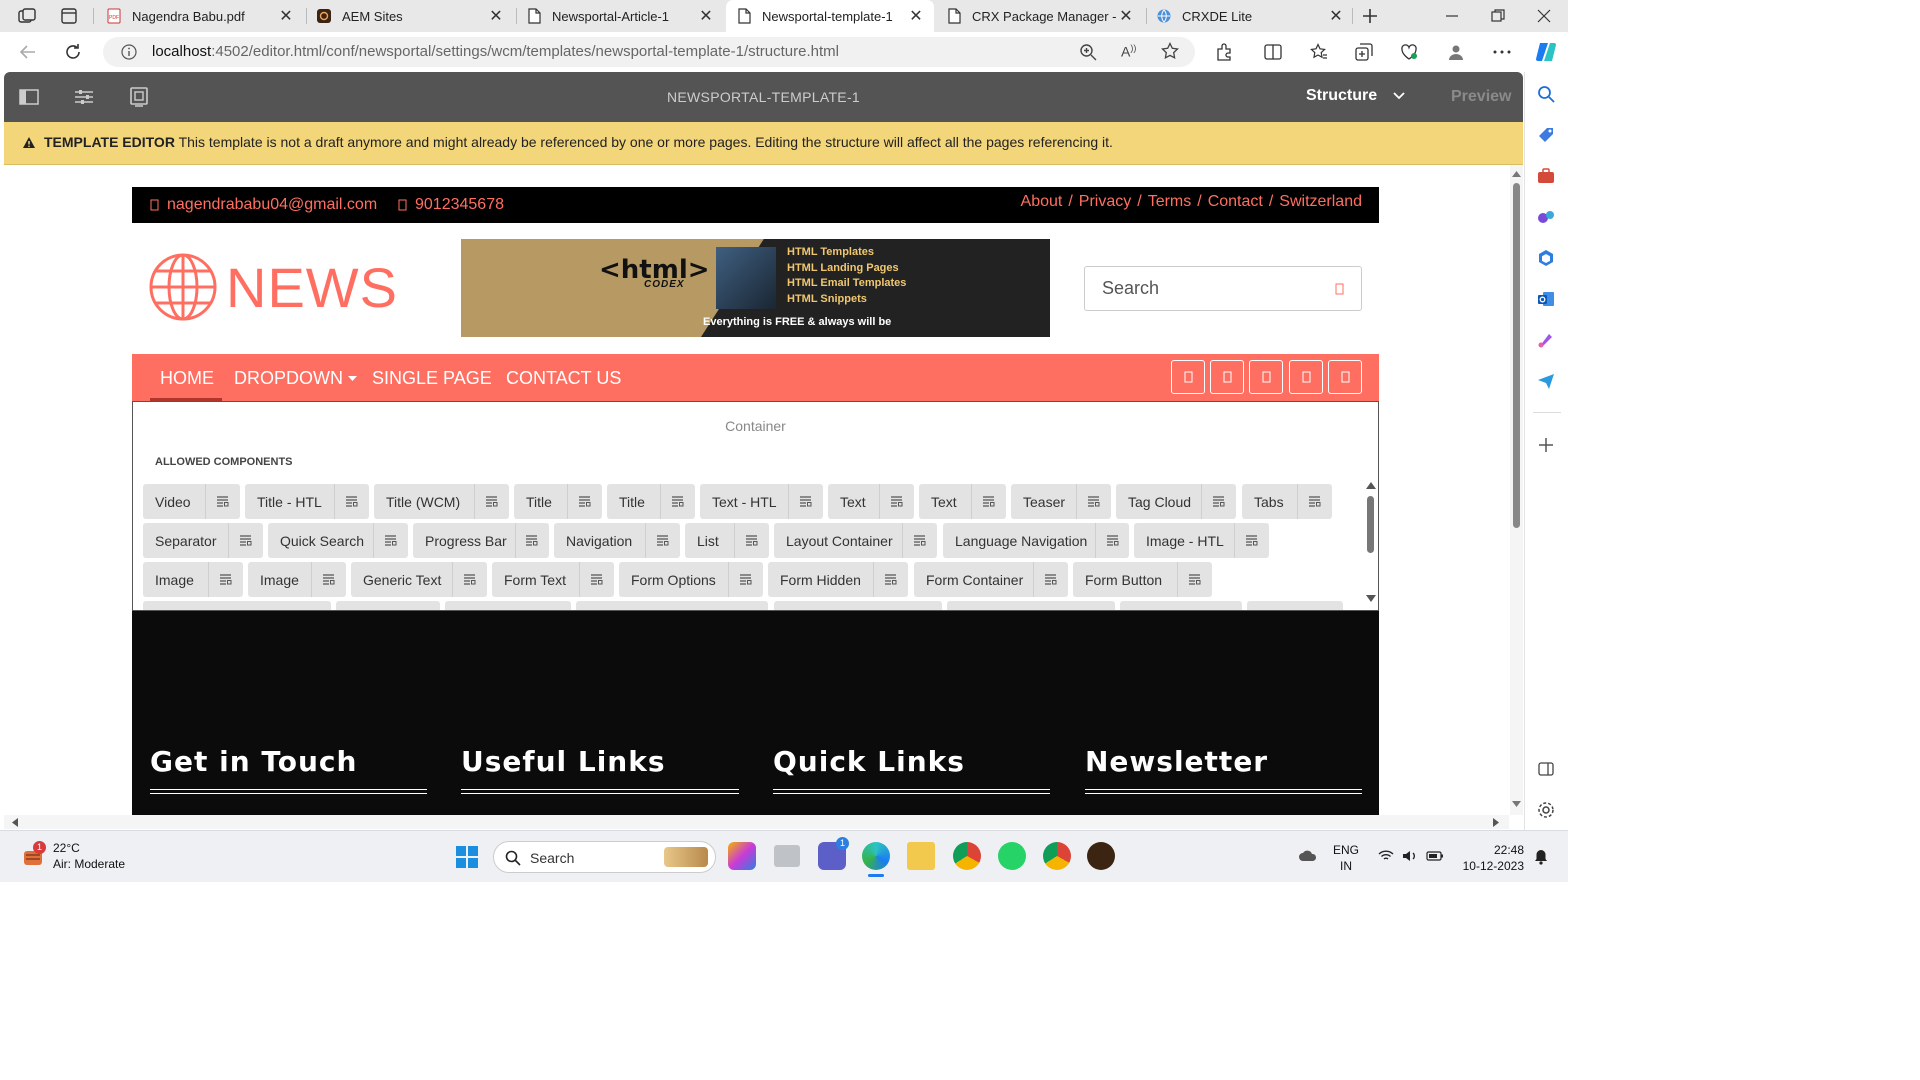  Describe the element at coordinates (72, 856) in the screenshot. I see `weather-widget: 1 22°C Air: Moderate` at that location.